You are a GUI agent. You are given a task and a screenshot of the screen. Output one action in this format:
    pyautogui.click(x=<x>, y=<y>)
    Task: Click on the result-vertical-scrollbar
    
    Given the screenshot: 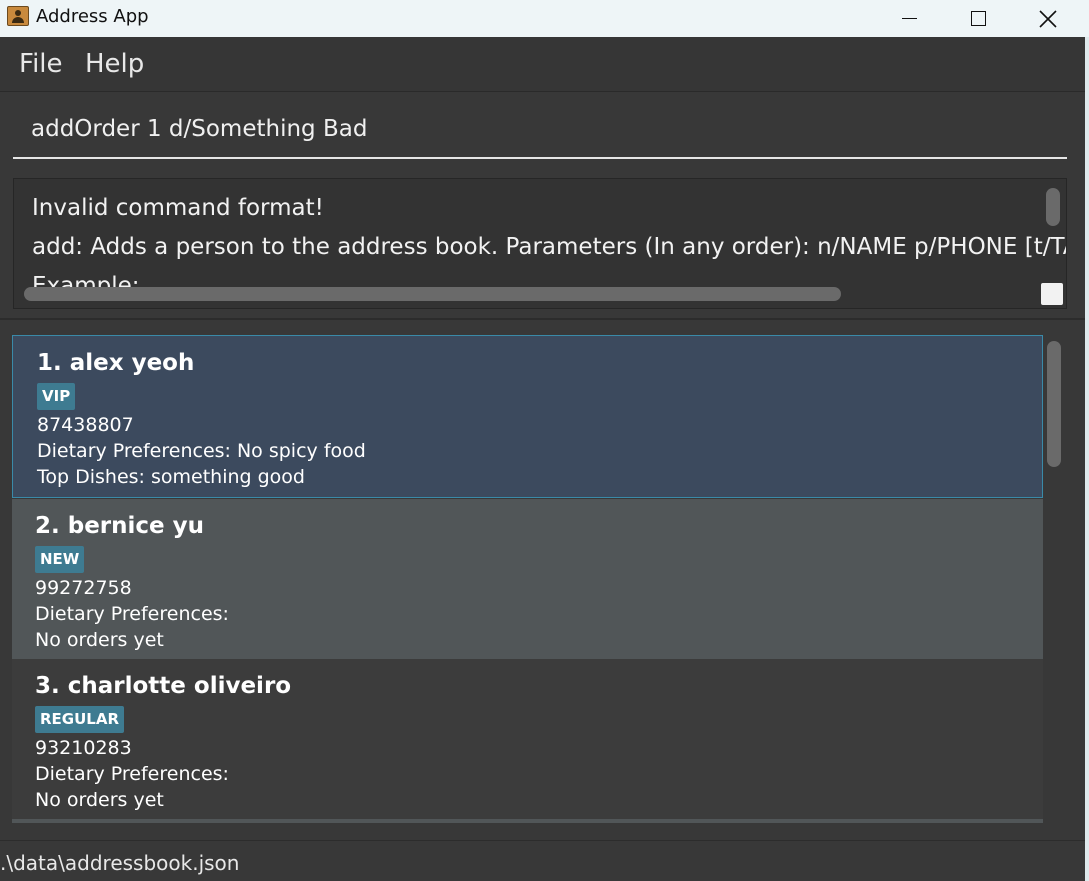 What is the action you would take?
    pyautogui.click(x=1053, y=207)
    